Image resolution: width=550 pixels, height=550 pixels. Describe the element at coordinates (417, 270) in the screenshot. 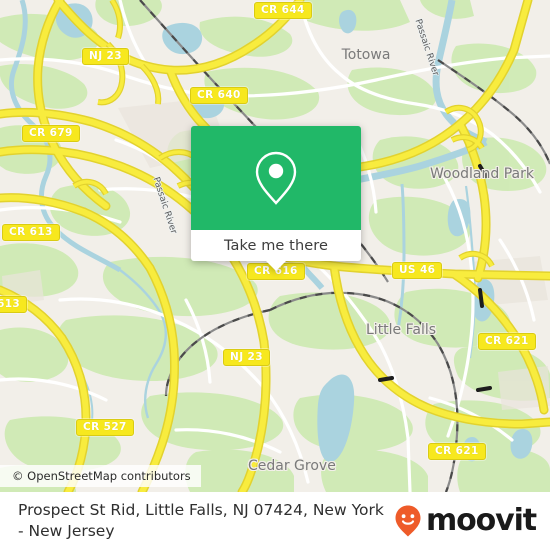

I see `road-shield-us-46: US 46` at that location.